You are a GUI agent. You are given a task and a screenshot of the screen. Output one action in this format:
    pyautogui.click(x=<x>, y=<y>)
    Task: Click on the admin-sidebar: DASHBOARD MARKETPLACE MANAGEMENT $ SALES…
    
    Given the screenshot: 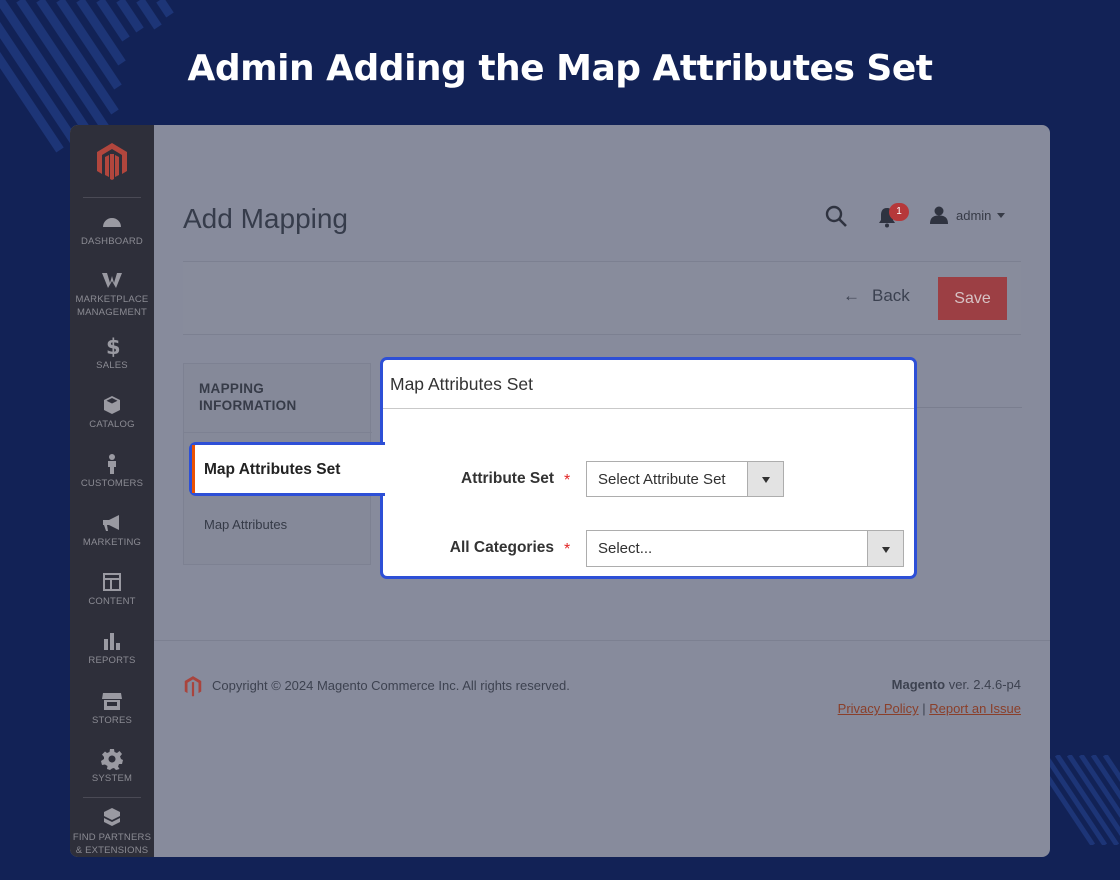 What is the action you would take?
    pyautogui.click(x=112, y=491)
    